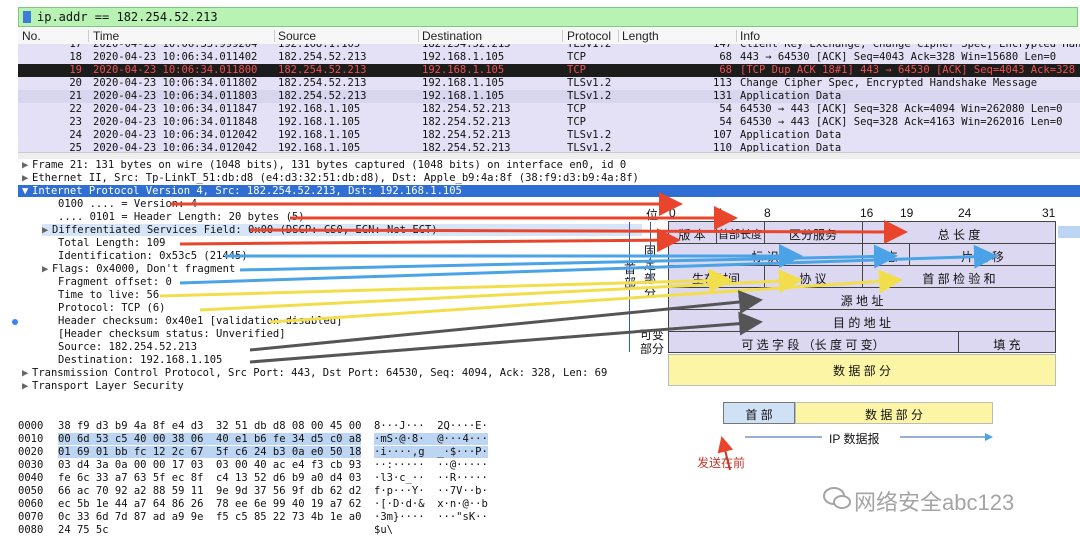  I want to click on field-ttl: Time to live: 56, so click(108, 295).